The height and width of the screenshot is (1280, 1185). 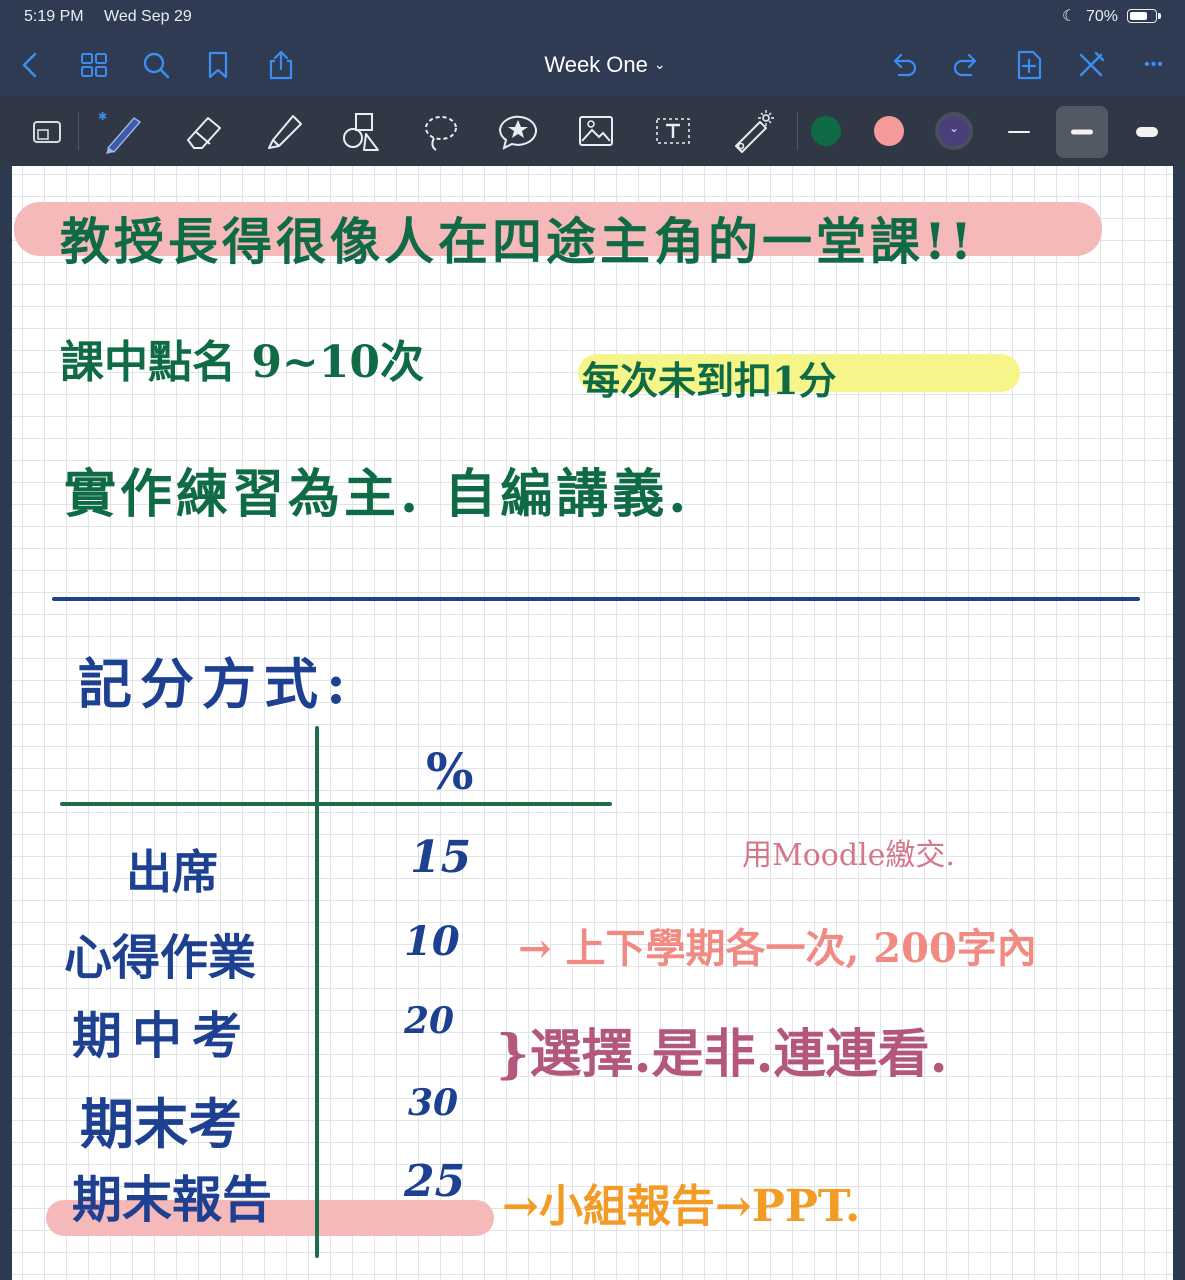 I want to click on pen-x-icon, so click(x=1092, y=64).